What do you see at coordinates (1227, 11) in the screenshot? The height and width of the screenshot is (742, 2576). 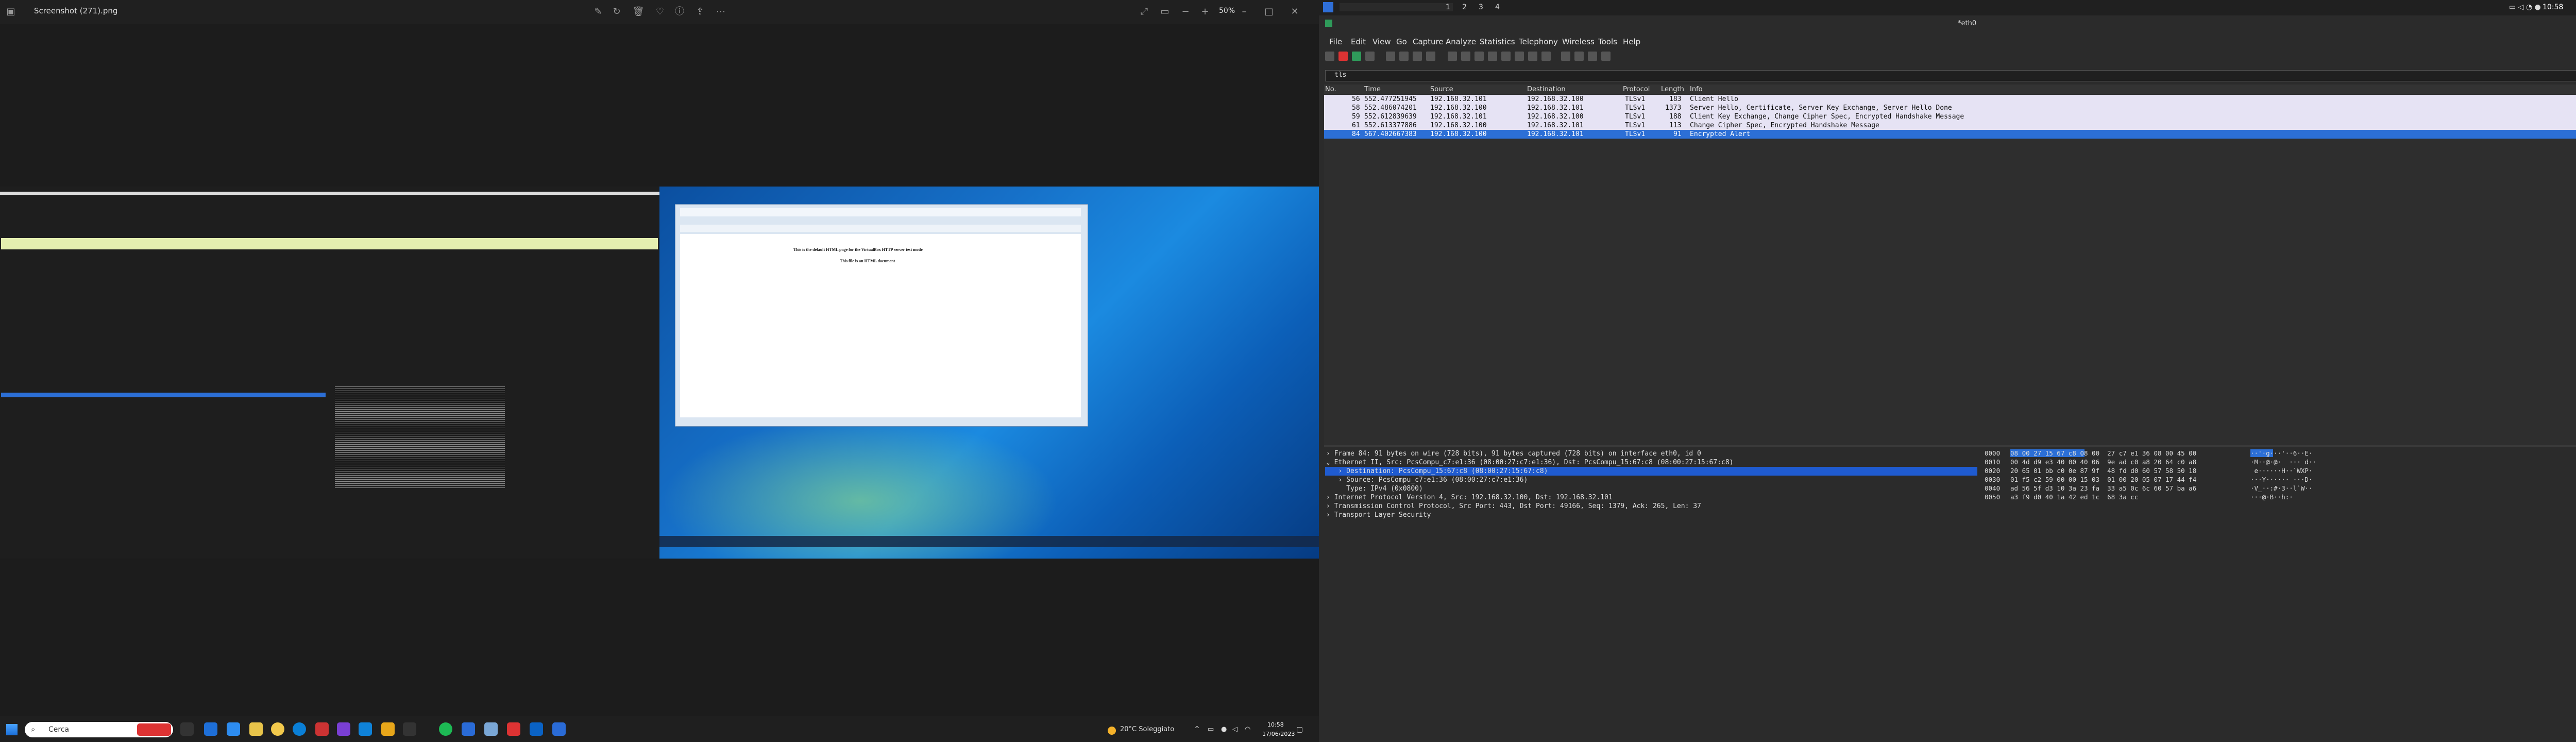 I see `zoom-level: 50%` at bounding box center [1227, 11].